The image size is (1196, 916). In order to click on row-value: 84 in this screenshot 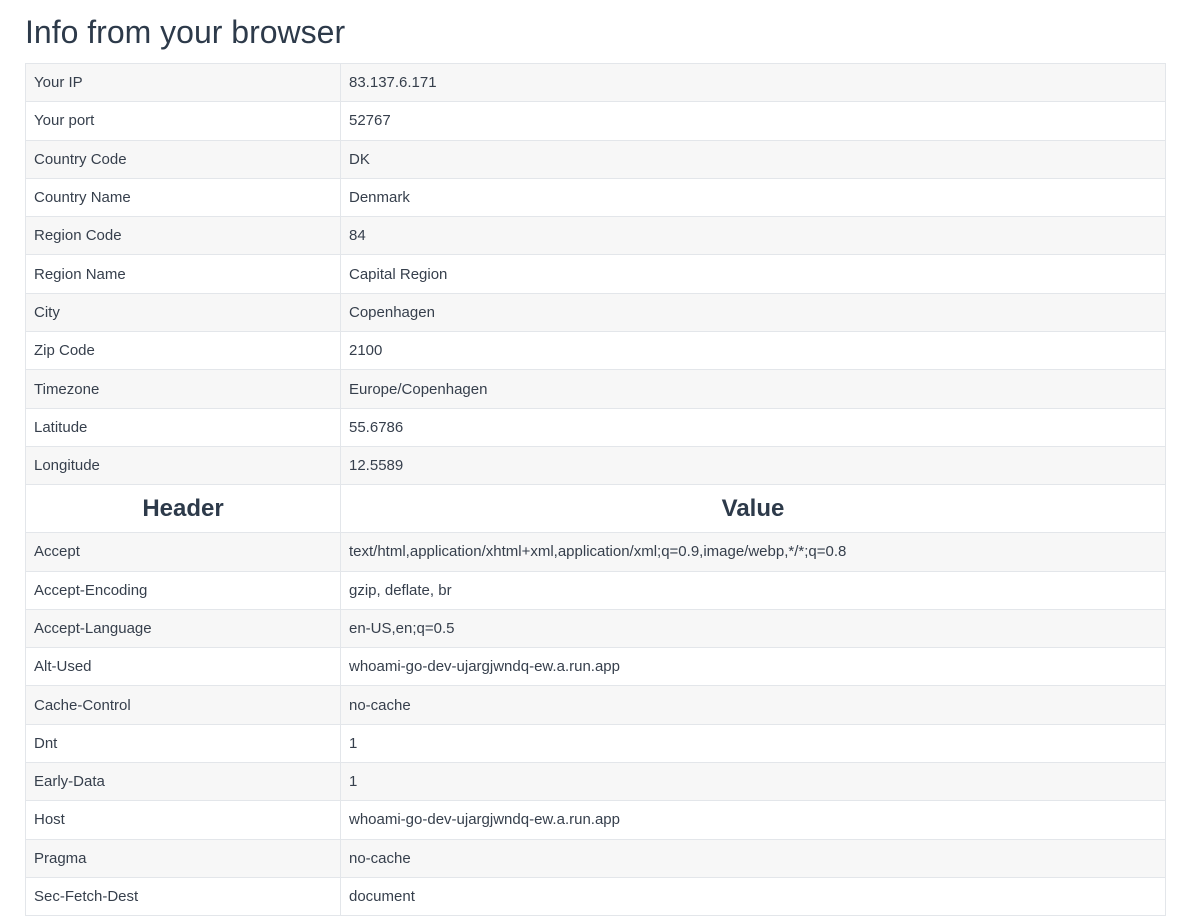, I will do `click(753, 236)`.